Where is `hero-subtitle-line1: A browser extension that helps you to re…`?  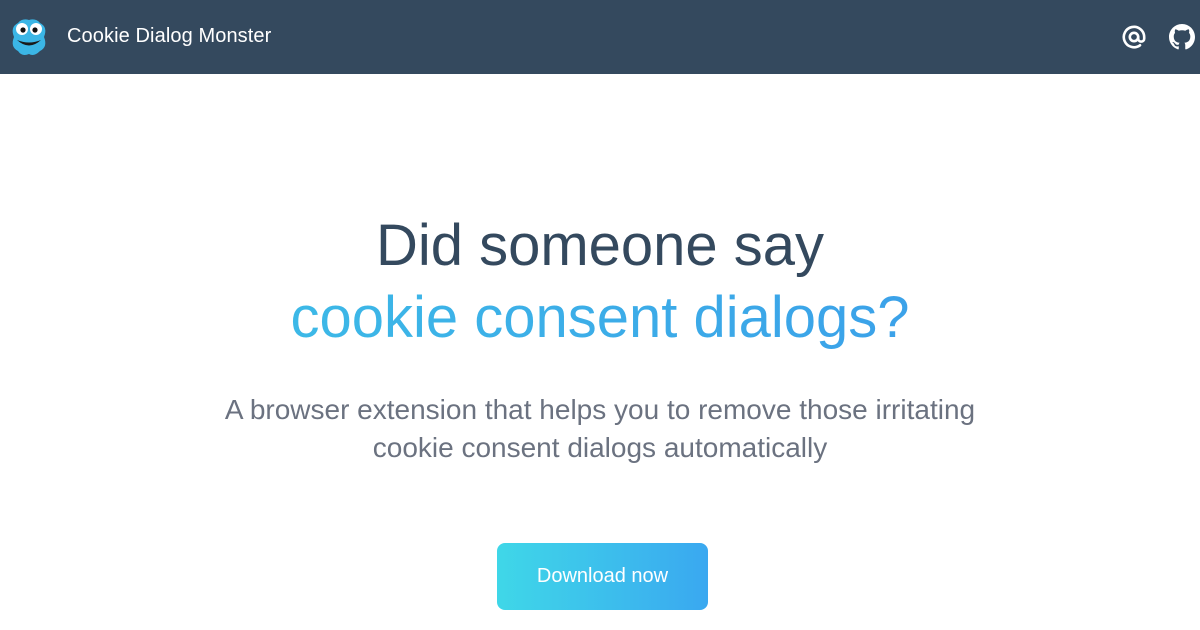
hero-subtitle-line1: A browser extension that helps you to re… is located at coordinates (600, 409).